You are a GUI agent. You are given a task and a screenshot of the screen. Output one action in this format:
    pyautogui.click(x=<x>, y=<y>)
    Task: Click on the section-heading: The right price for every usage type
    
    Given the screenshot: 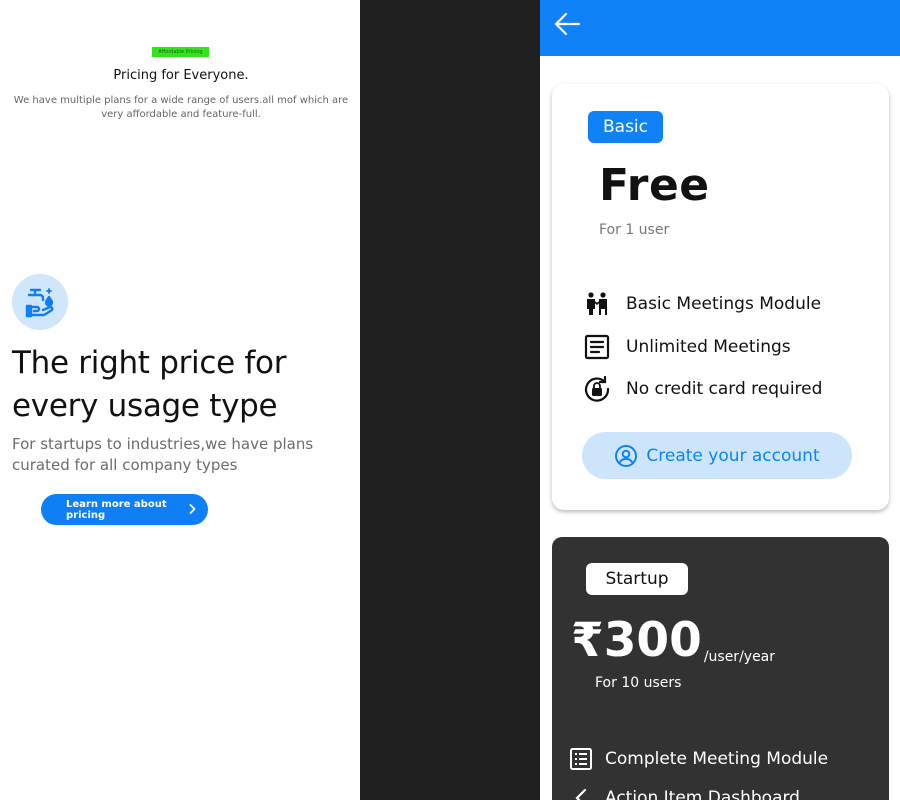 What is the action you would take?
    pyautogui.click(x=149, y=384)
    